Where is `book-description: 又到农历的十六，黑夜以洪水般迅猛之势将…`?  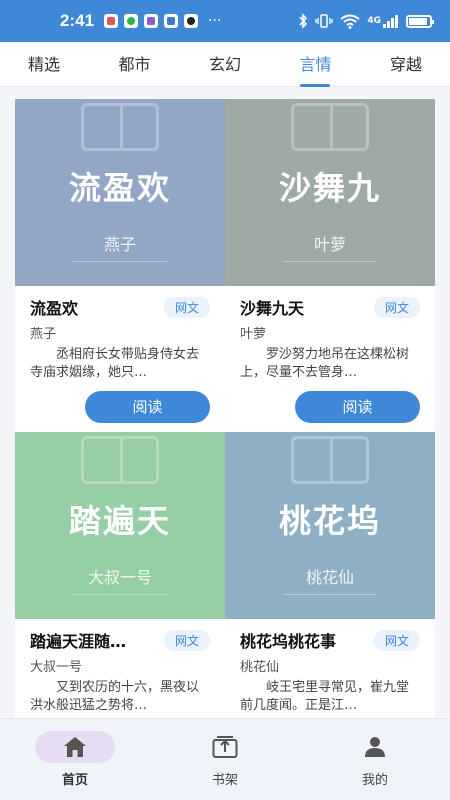 book-description: 又到农历的十六，黑夜以洪水般迅猛之势将… is located at coordinates (115, 696).